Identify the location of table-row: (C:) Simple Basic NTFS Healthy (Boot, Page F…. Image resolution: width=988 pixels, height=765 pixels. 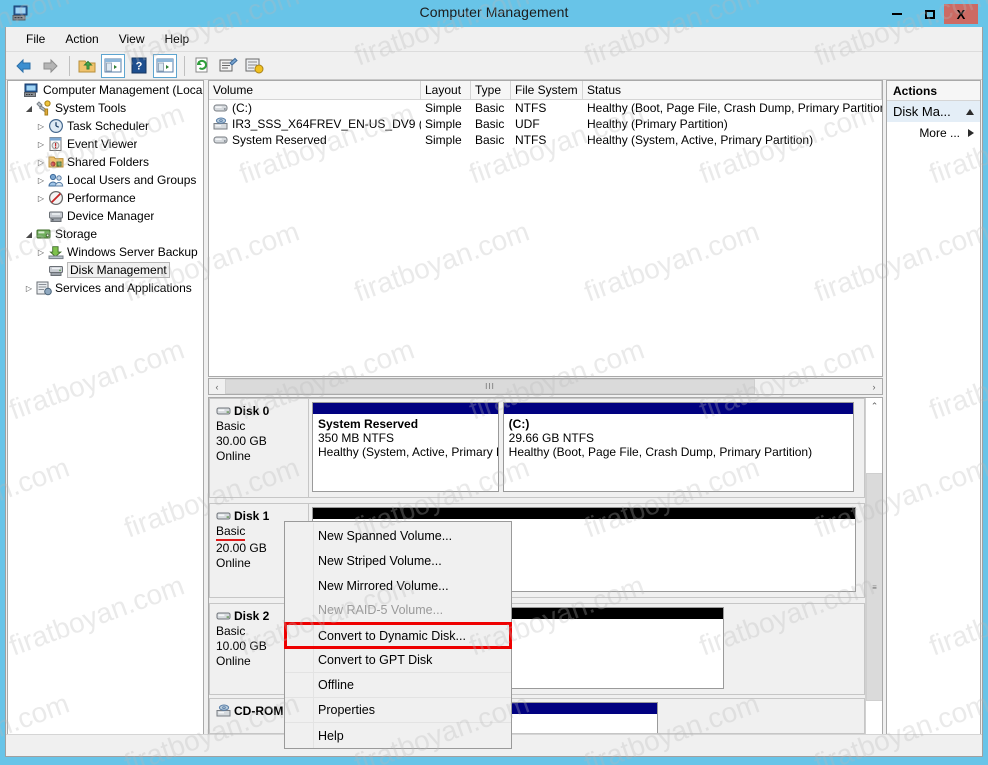
(545, 108).